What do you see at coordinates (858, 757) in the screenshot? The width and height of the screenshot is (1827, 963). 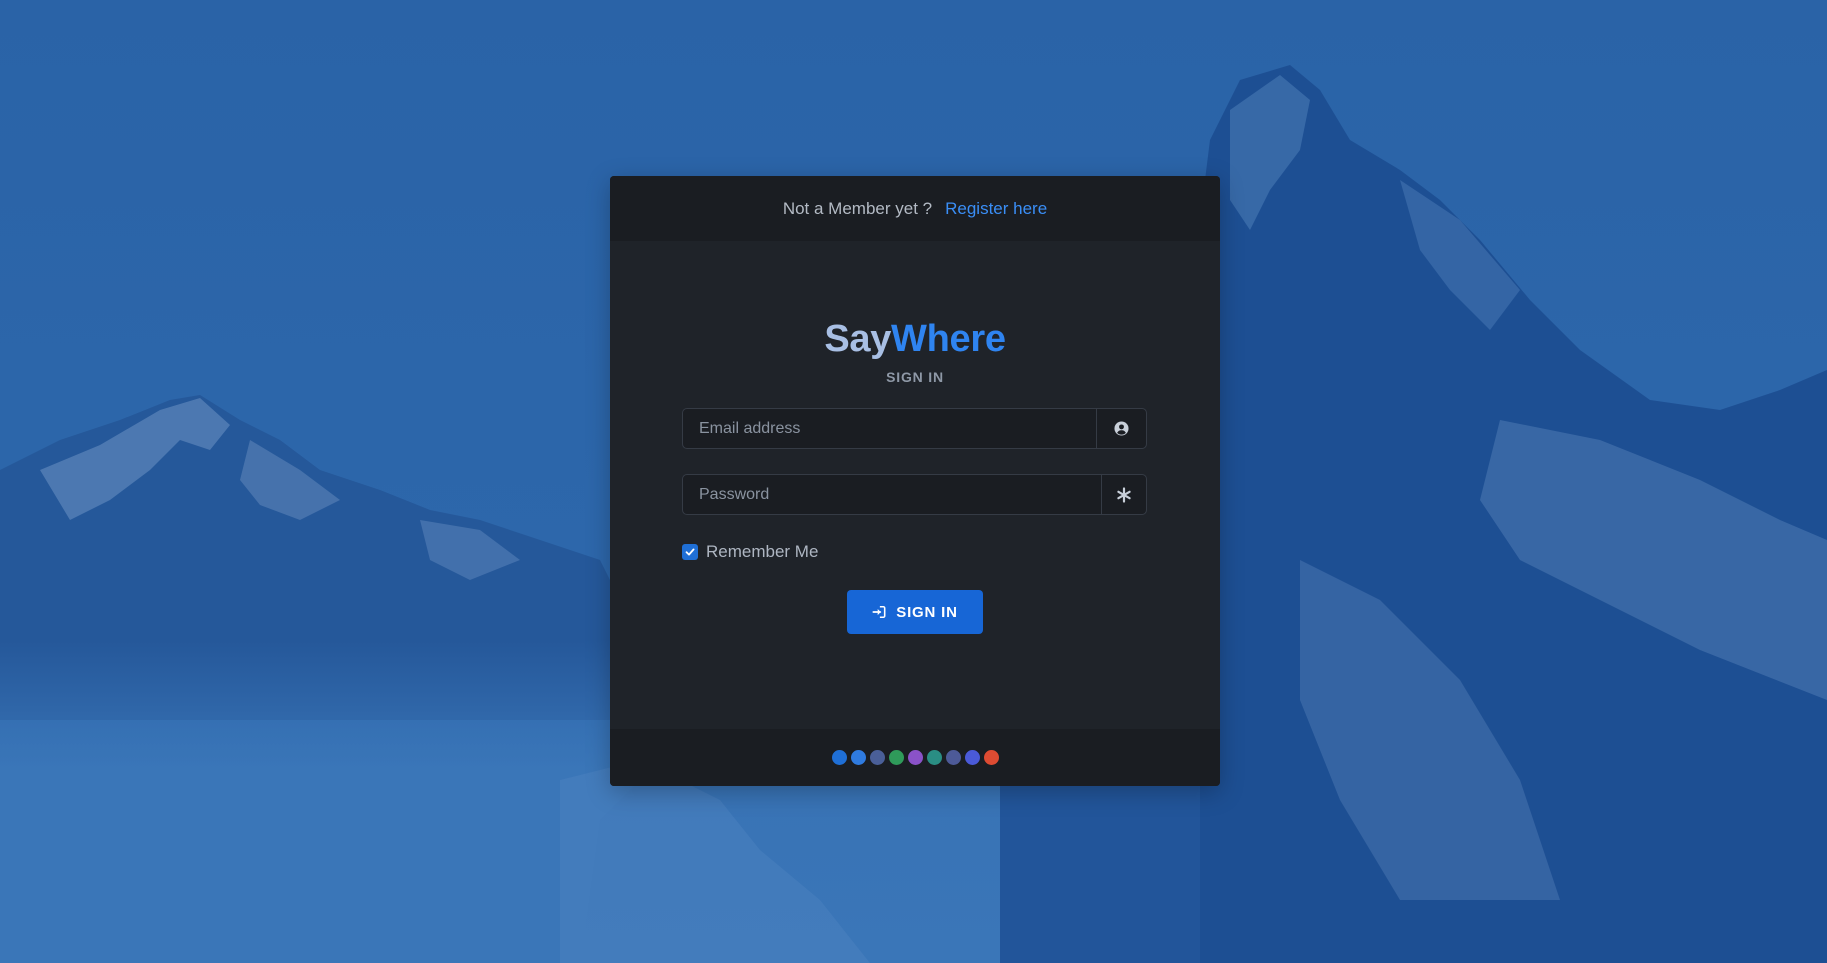 I see `theme-swatch-azure` at bounding box center [858, 757].